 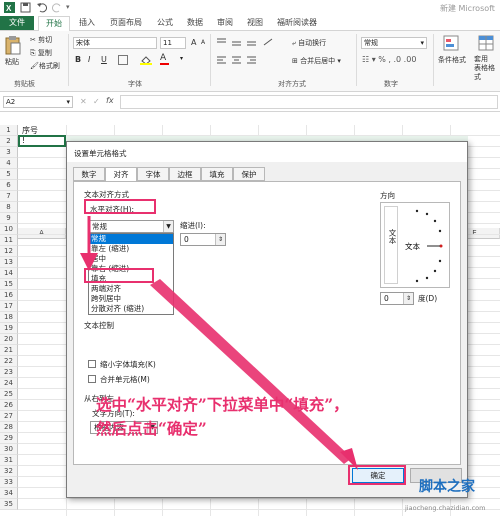 I want to click on row-header: 21, so click(x=9, y=350).